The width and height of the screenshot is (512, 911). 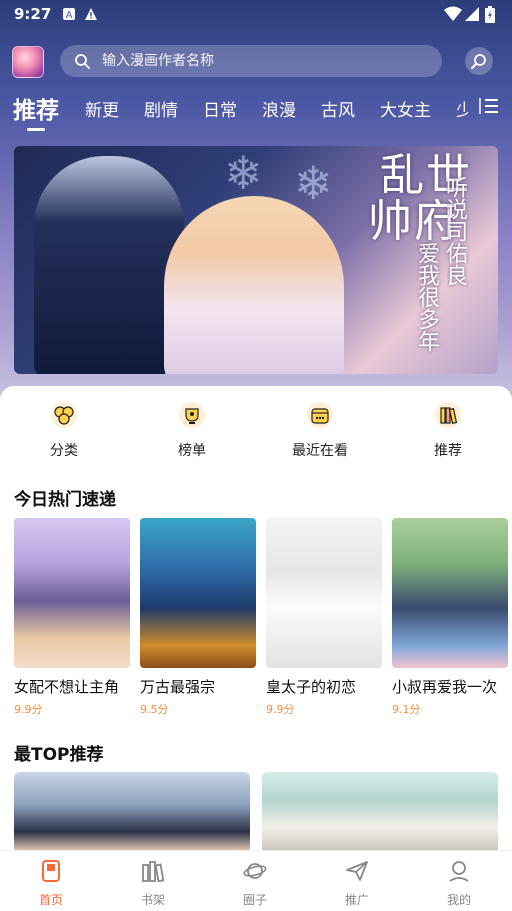 I want to click on tab-recommend: 推荐, so click(x=36, y=108).